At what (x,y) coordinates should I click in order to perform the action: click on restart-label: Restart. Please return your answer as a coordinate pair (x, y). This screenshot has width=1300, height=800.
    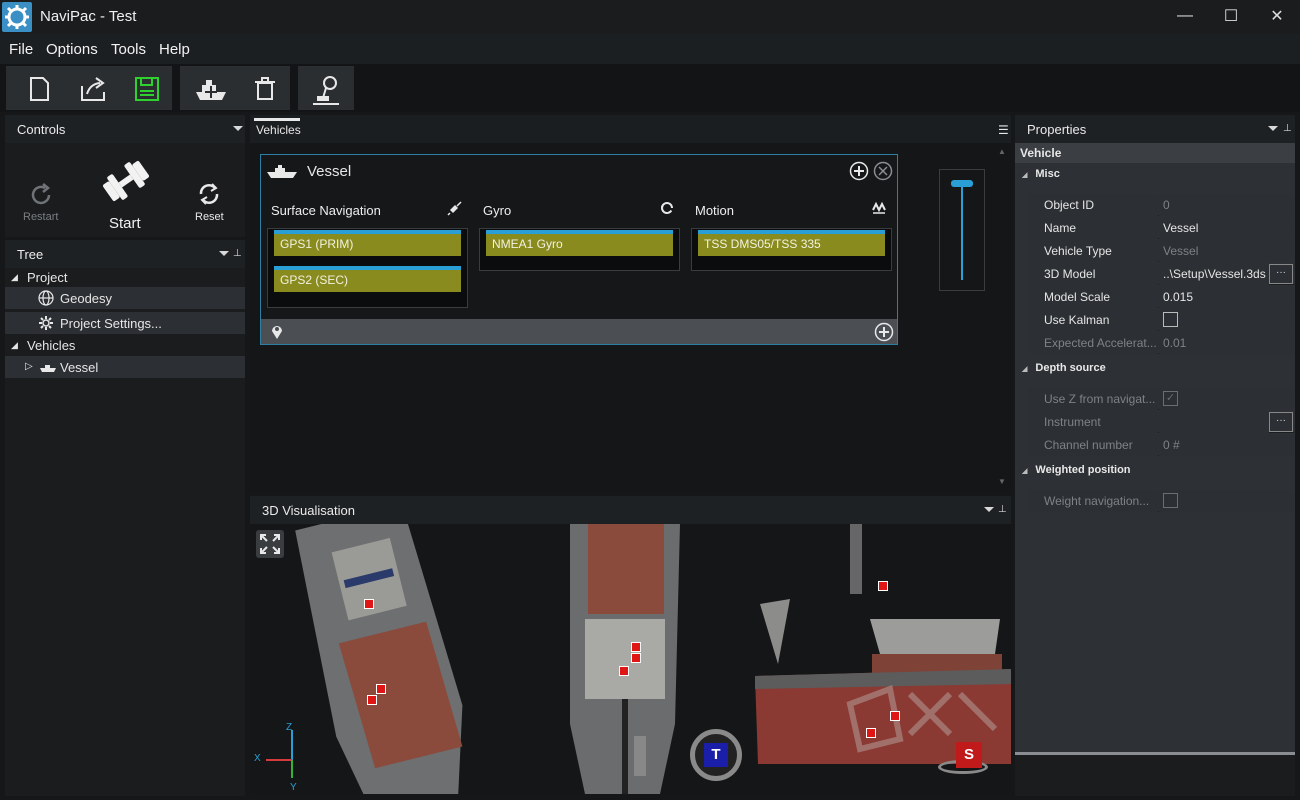
    Looking at the image, I should click on (41, 217).